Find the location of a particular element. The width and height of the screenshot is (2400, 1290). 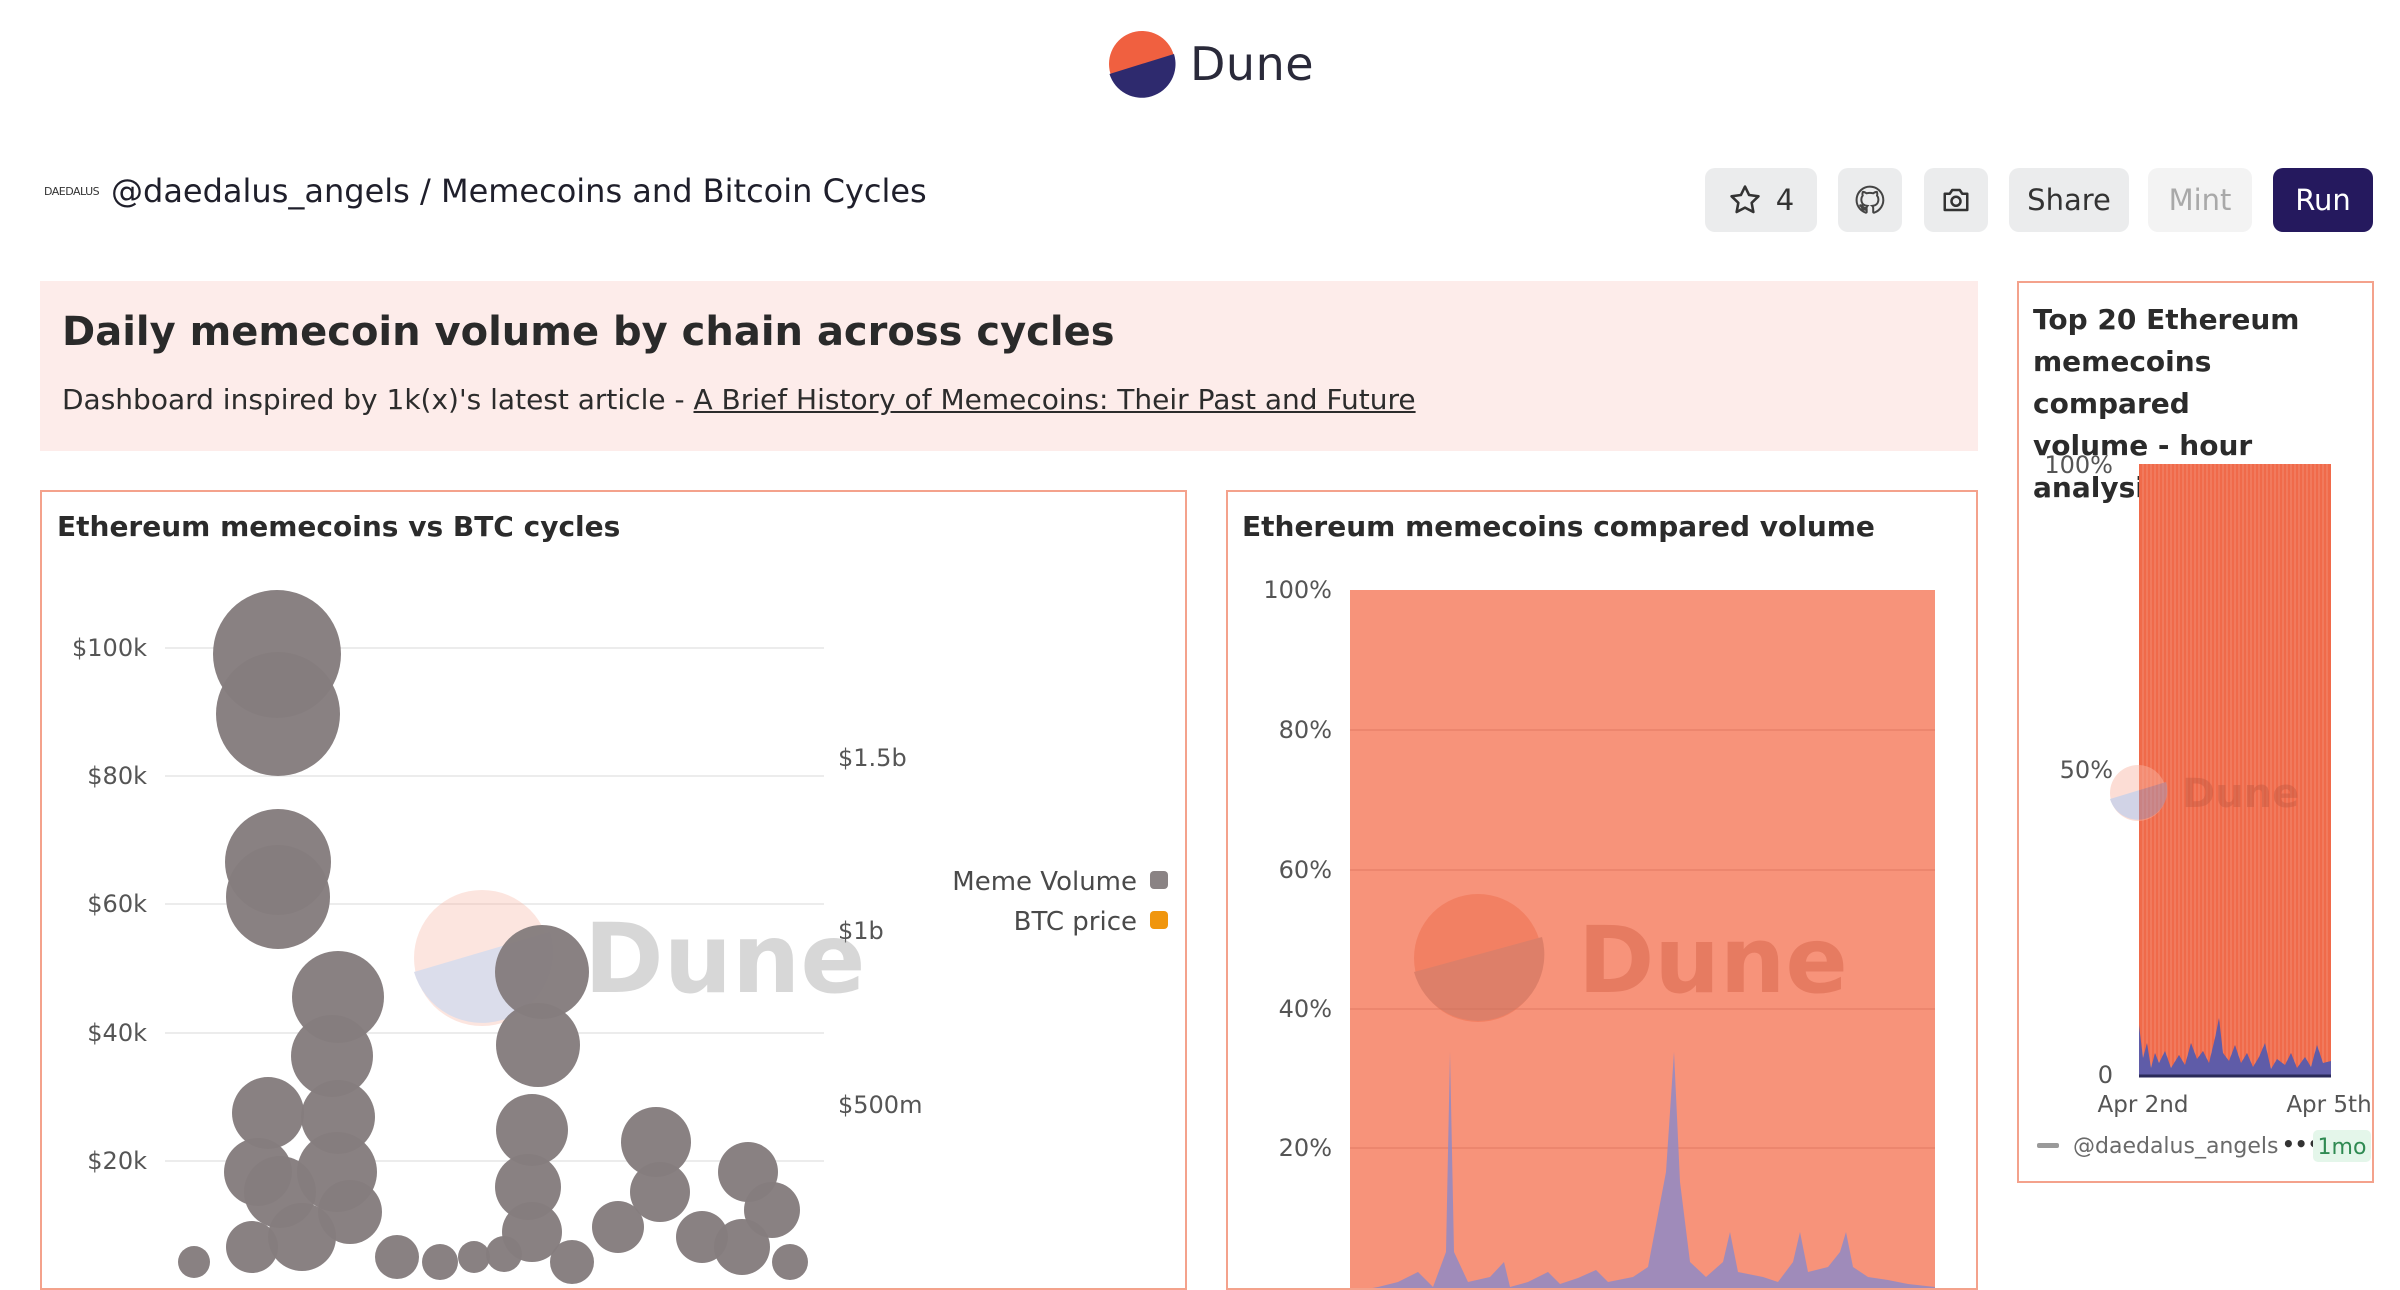

y-tick: 50% is located at coordinates (2086, 770).